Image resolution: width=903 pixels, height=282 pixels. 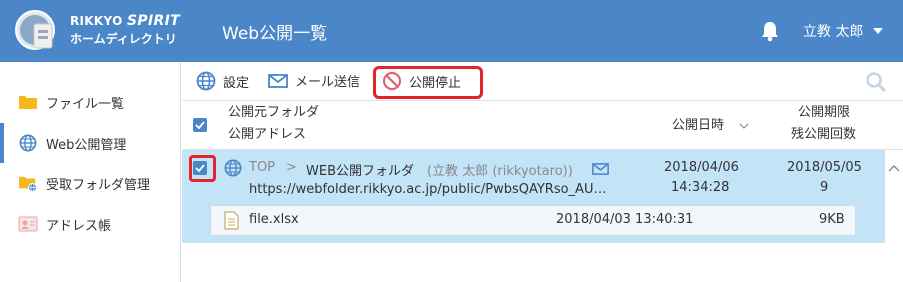 What do you see at coordinates (533, 220) in the screenshot?
I see `file-row: file.xlsx 2018/04/03 13:40:31 9KB` at bounding box center [533, 220].